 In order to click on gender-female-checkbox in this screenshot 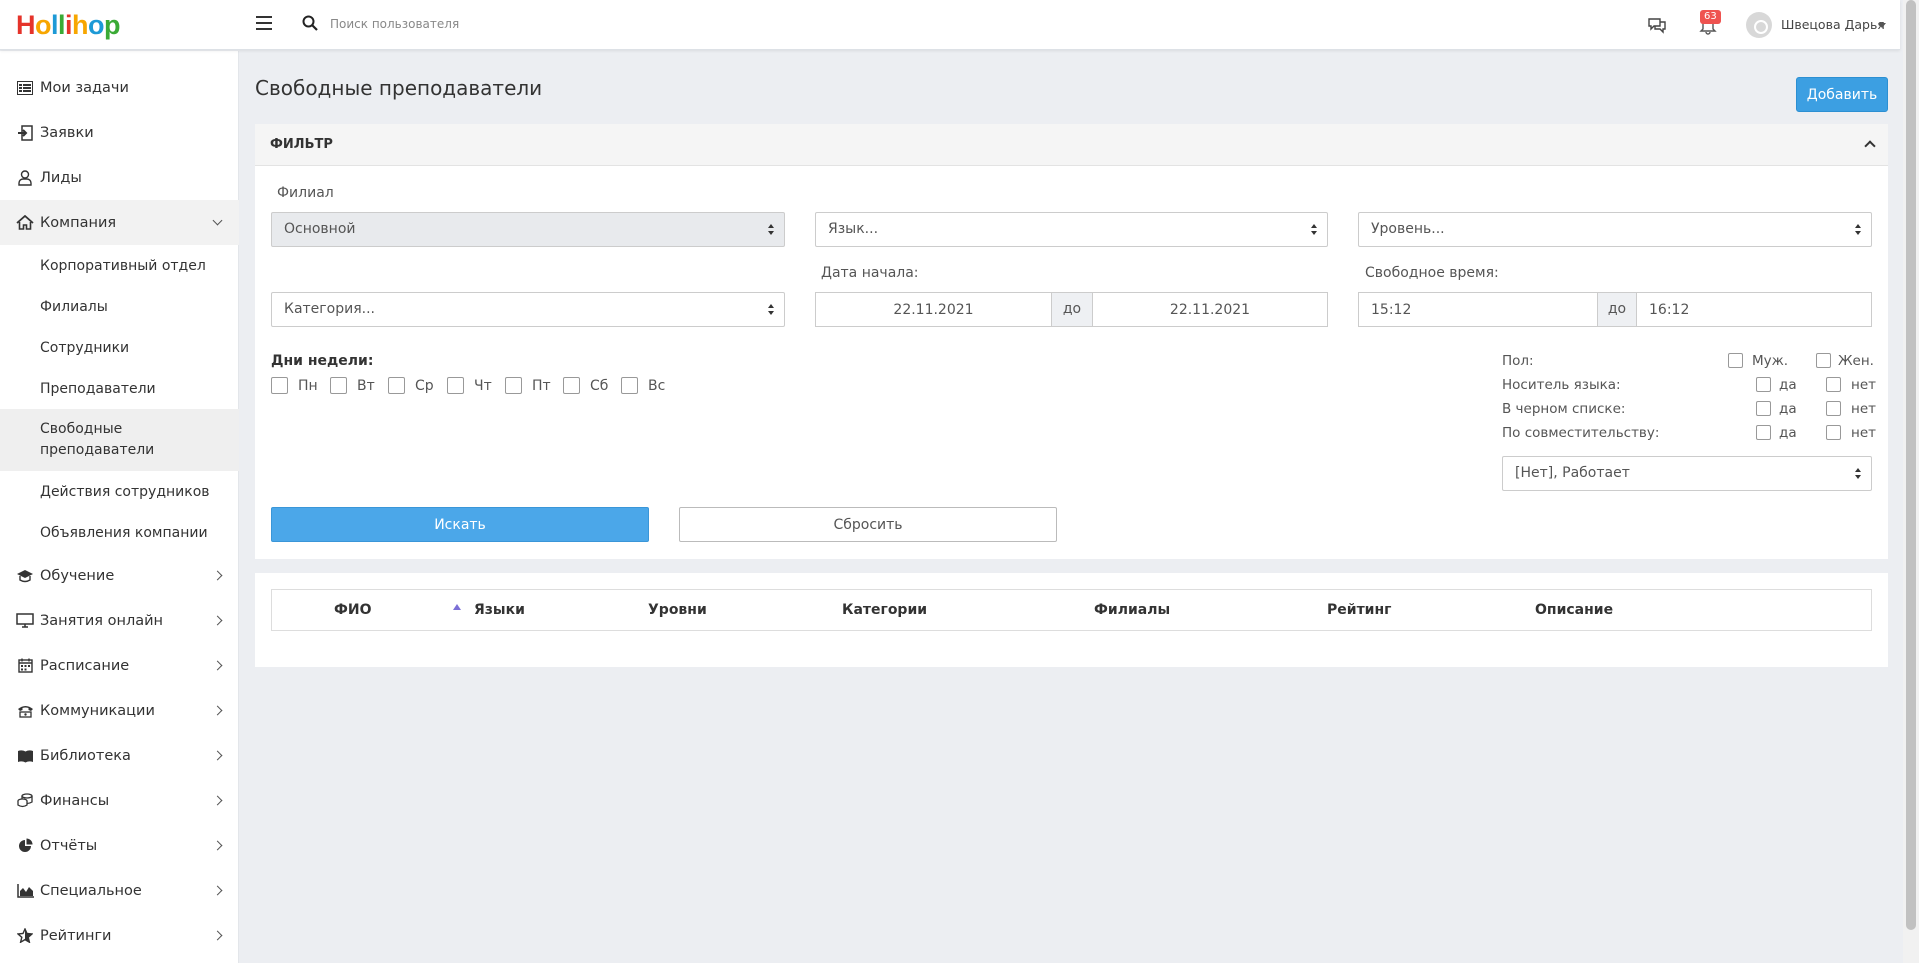, I will do `click(1823, 360)`.